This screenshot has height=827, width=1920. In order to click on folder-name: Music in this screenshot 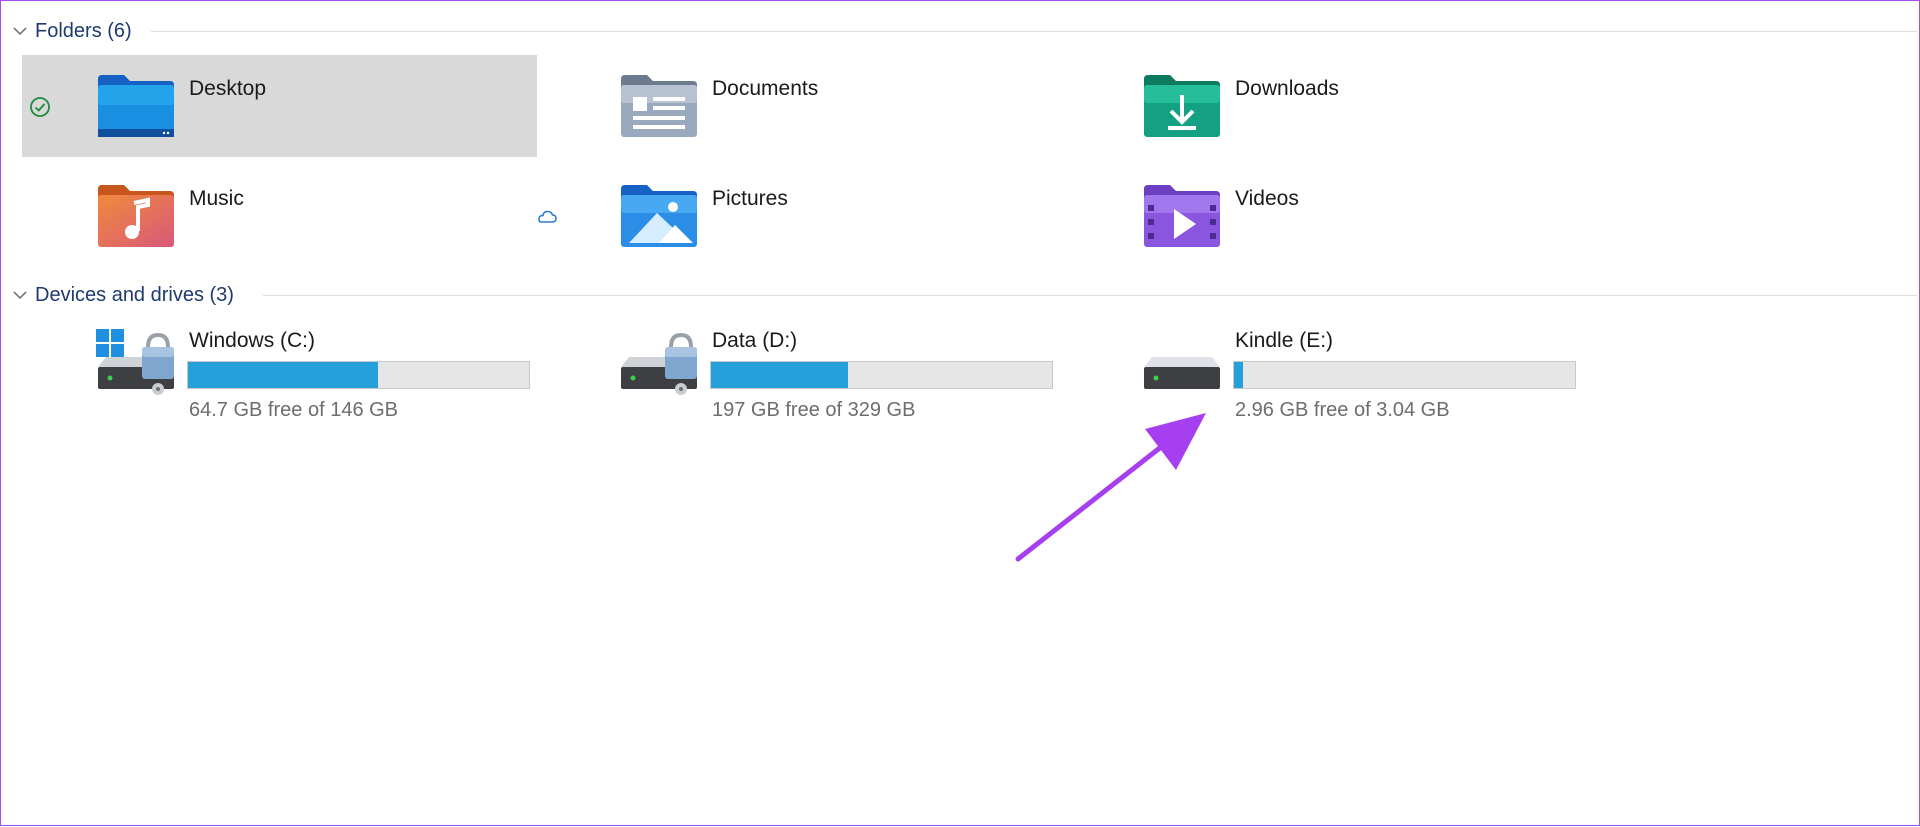, I will do `click(216, 198)`.